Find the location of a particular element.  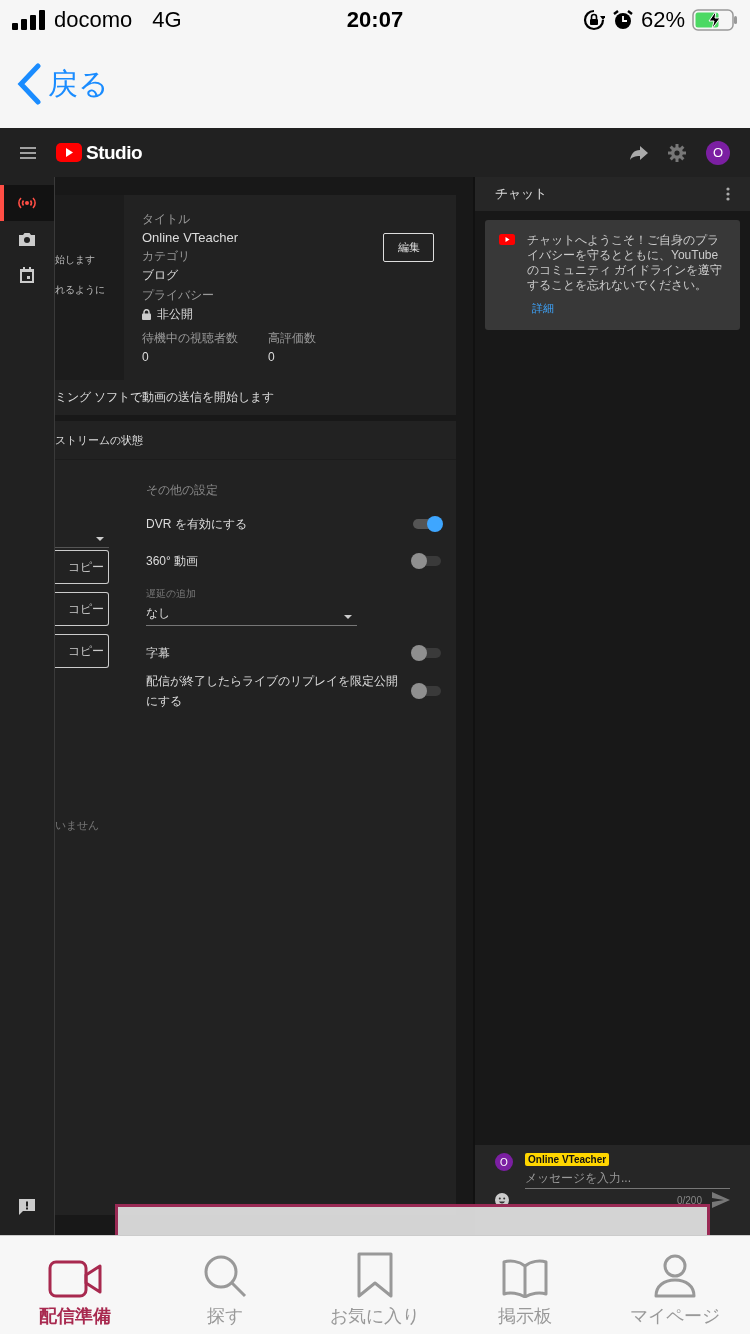

description-text: れるように is located at coordinates (80, 290).